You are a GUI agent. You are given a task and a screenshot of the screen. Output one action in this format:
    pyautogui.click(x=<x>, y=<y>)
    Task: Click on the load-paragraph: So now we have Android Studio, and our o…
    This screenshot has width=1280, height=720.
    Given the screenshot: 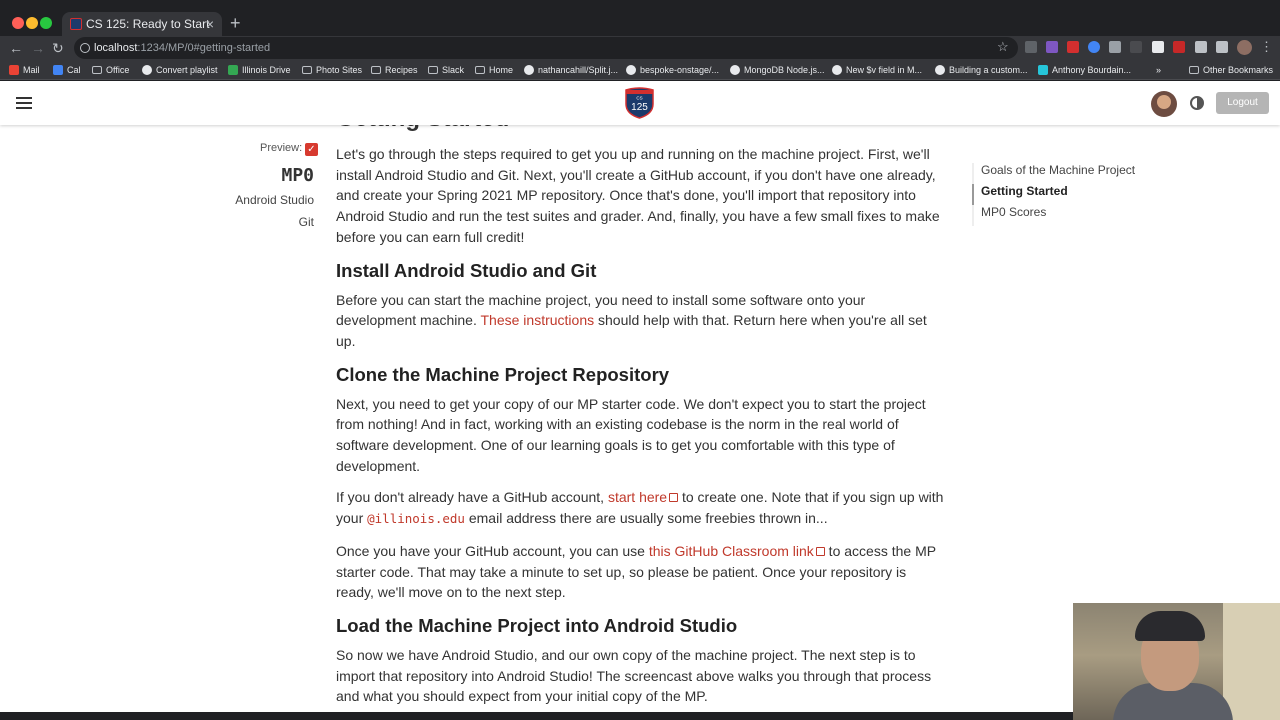 What is the action you would take?
    pyautogui.click(x=634, y=675)
    